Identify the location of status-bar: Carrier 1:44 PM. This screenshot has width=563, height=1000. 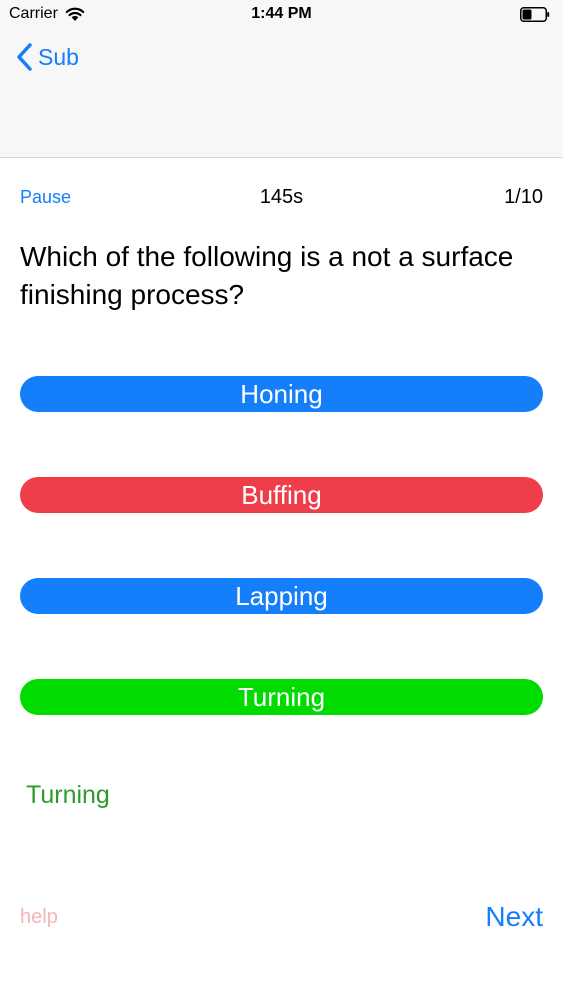
(281, 15).